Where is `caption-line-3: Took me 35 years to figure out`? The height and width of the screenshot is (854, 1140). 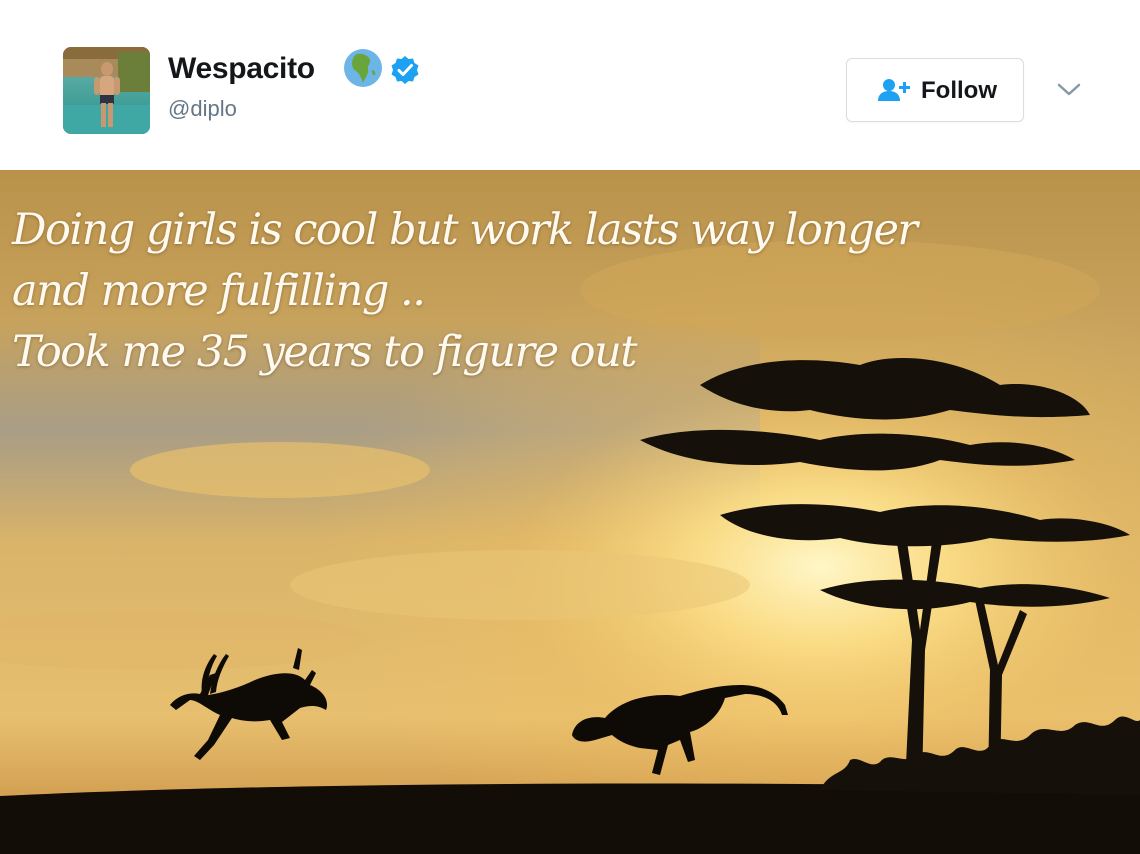 caption-line-3: Took me 35 years to figure out is located at coordinates (325, 352).